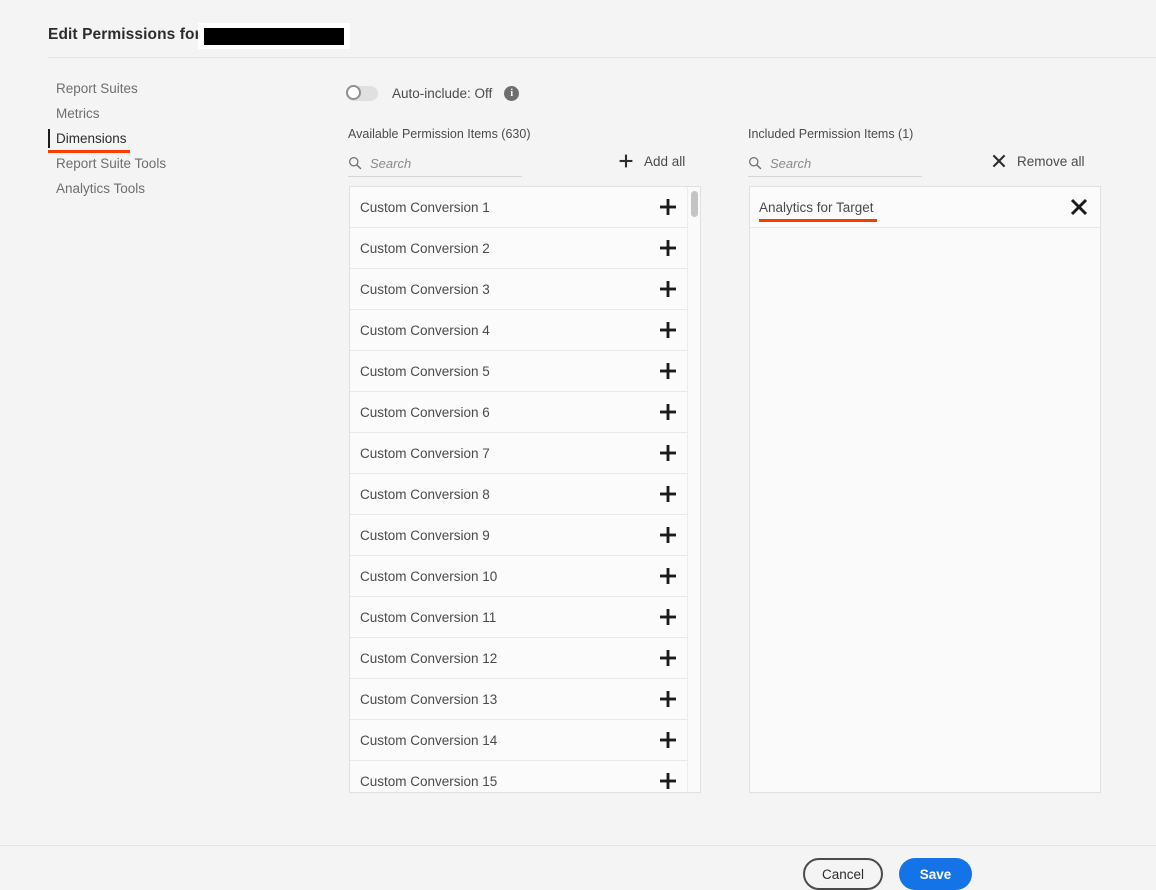  I want to click on sidebar-item-label: Analytics Tools, so click(101, 188).